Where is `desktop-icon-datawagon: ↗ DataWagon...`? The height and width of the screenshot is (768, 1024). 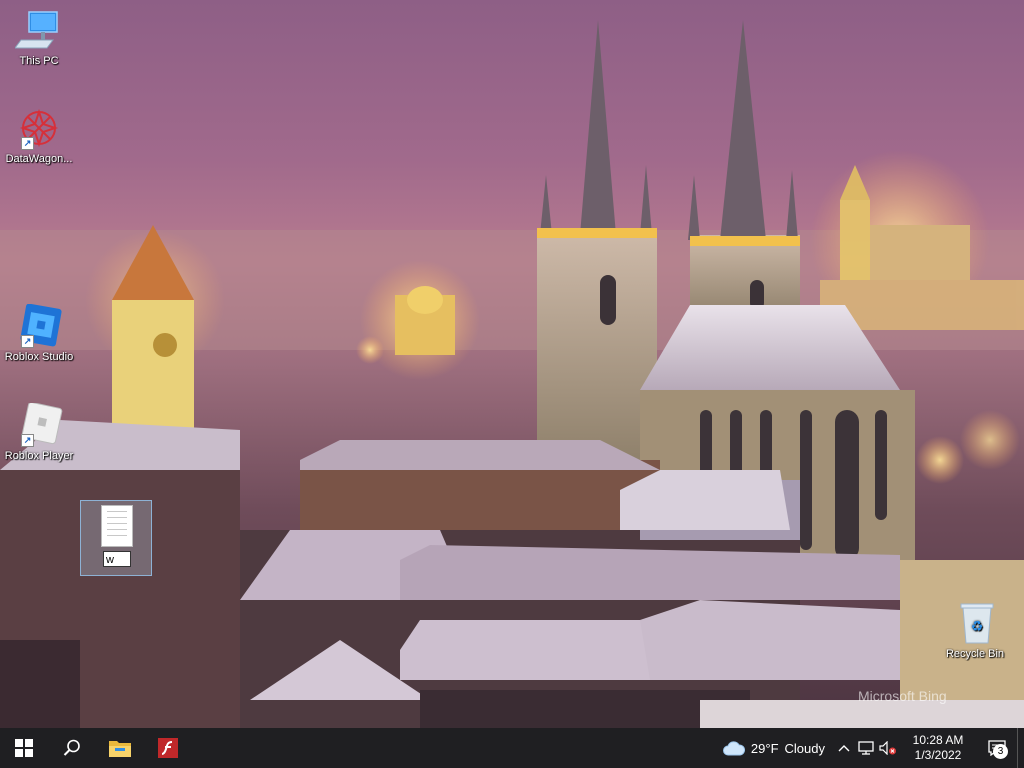
desktop-icon-datawagon: ↗ DataWagon... is located at coordinates (39, 136).